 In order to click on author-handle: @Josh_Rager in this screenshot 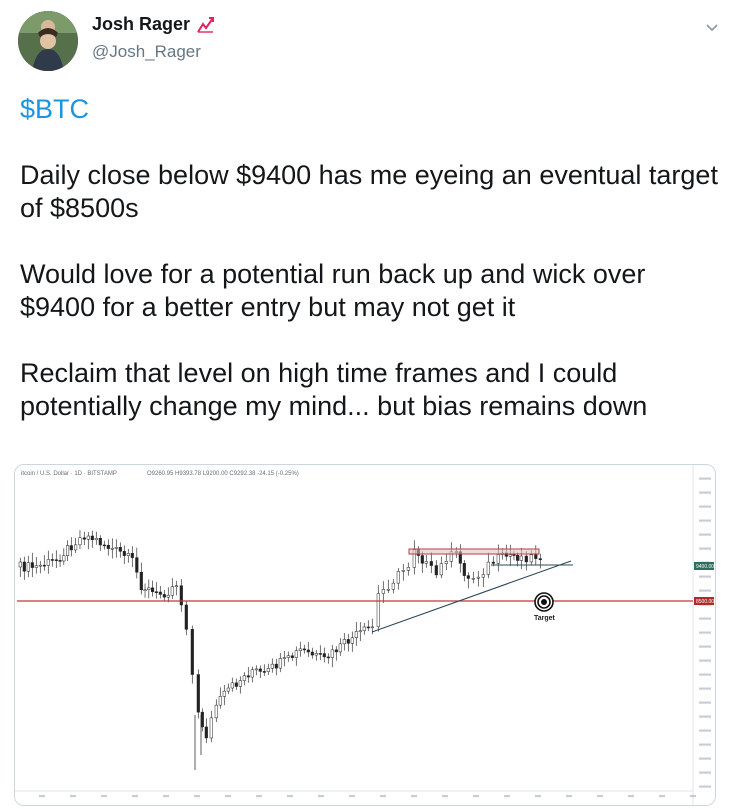, I will do `click(146, 52)`.